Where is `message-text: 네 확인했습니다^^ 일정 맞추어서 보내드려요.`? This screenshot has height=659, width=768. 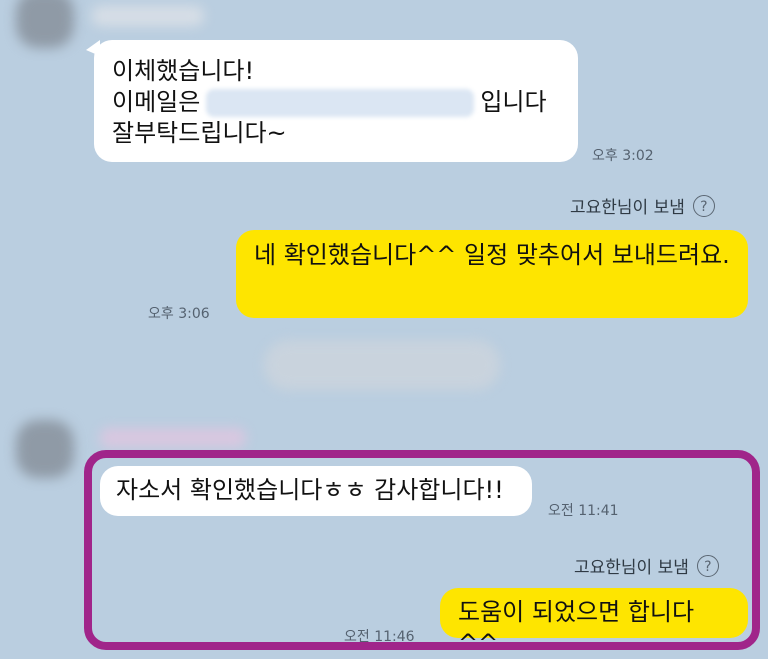 message-text: 네 확인했습니다^^ 일정 맞추어서 보내드려요. is located at coordinates (492, 255).